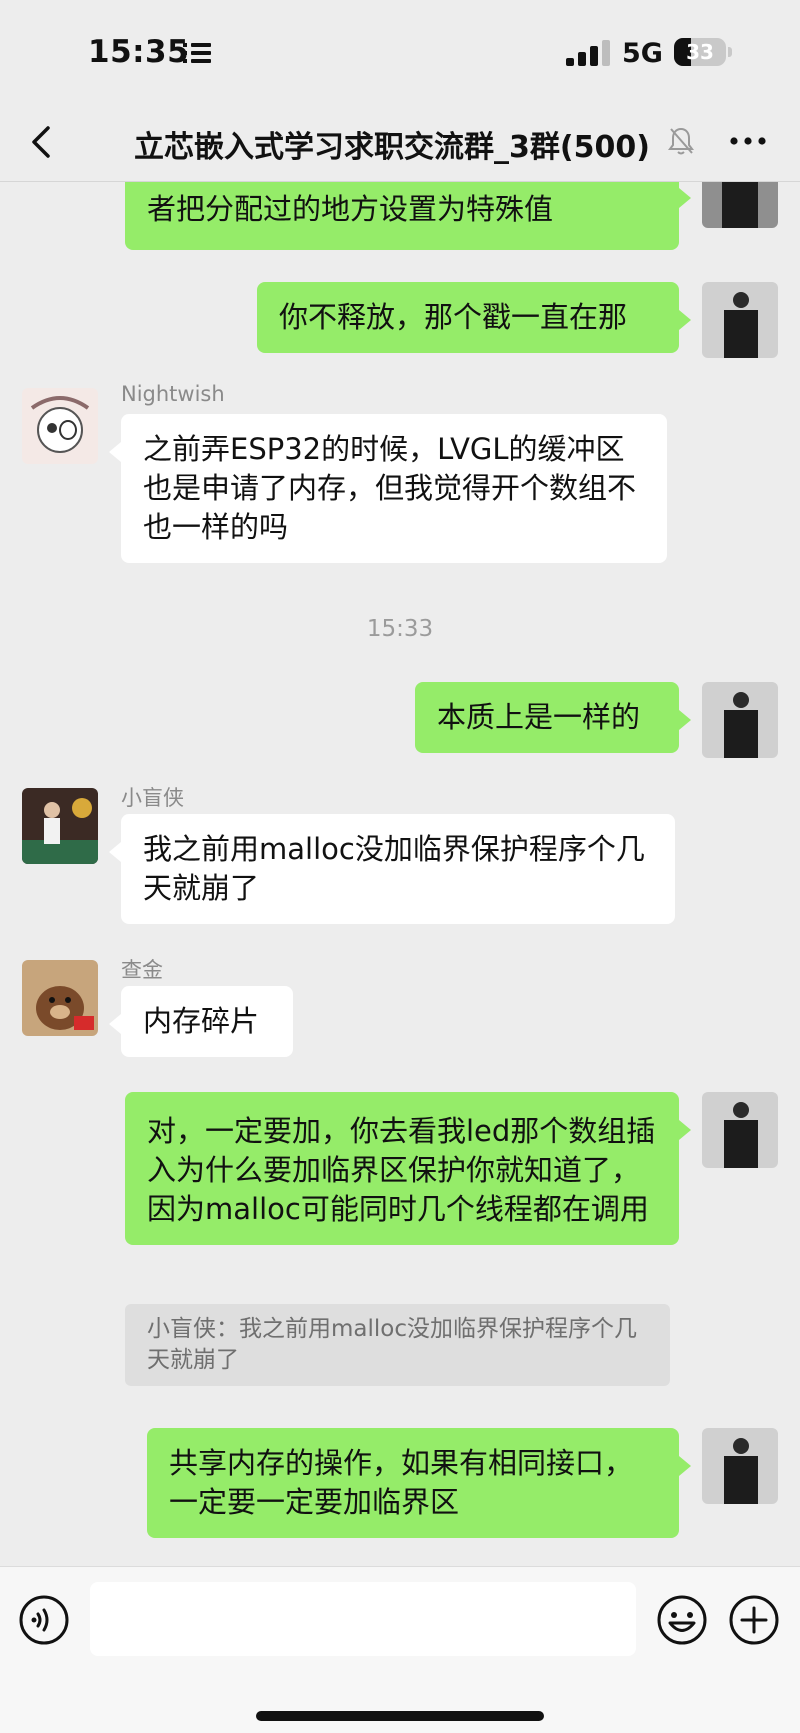  What do you see at coordinates (681, 141) in the screenshot?
I see `mute-bell-icon` at bounding box center [681, 141].